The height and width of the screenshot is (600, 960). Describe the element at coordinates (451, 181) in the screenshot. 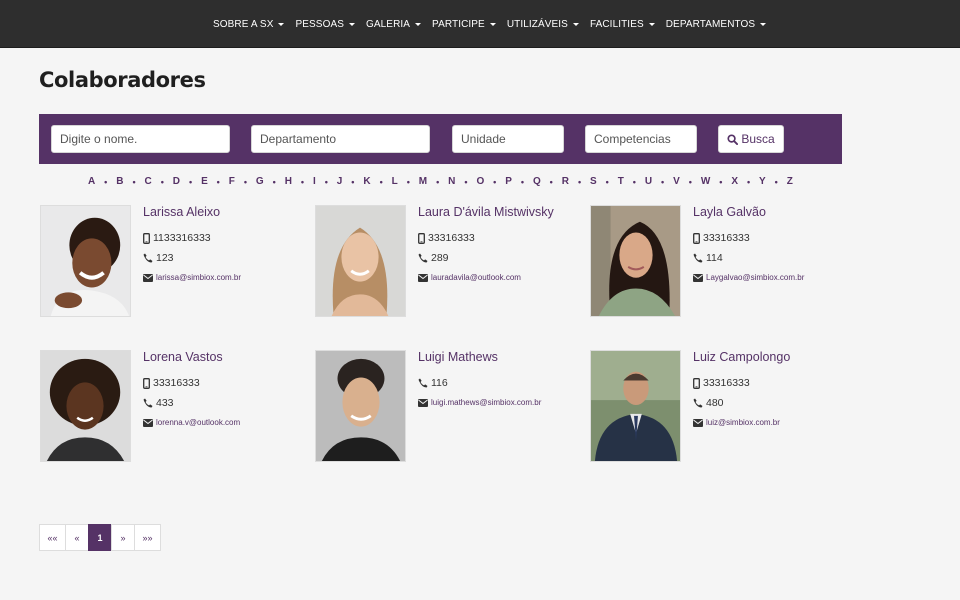

I see `alphabet-letter-n: N` at that location.